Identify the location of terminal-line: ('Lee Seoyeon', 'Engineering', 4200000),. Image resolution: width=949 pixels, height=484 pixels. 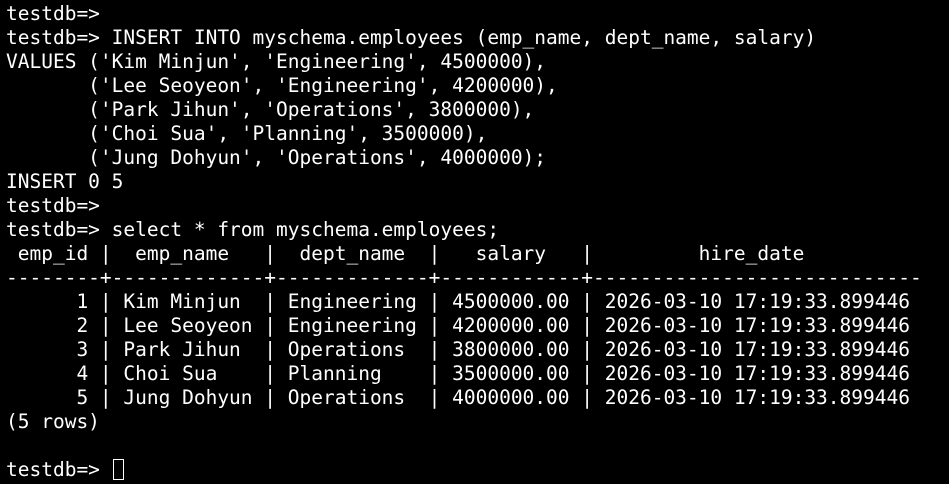
(282, 85).